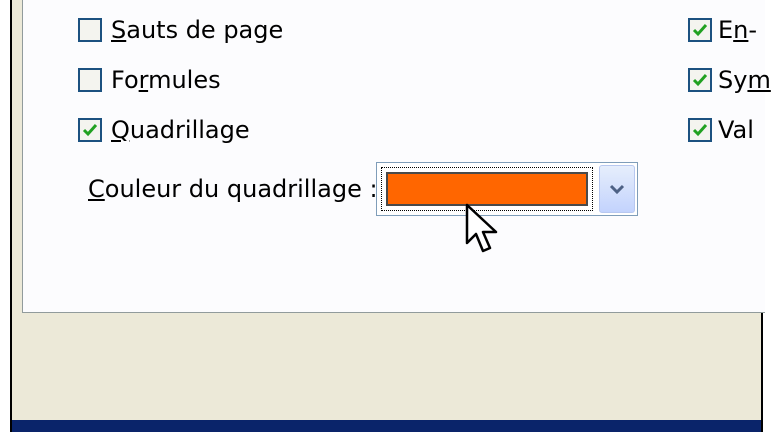 The width and height of the screenshot is (773, 432). I want to click on page-breaks-checkbox, so click(90, 30).